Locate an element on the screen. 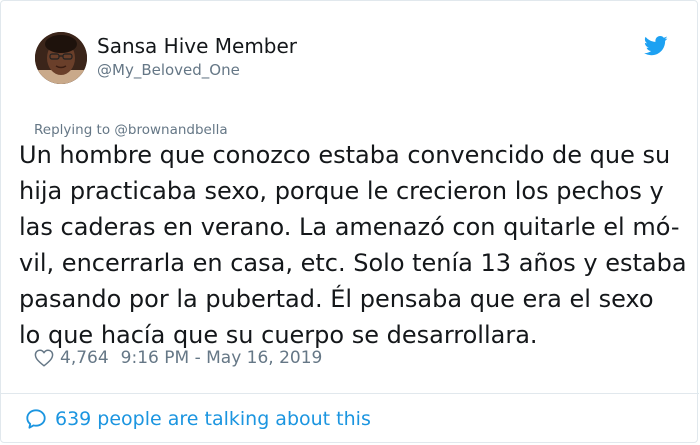 The height and width of the screenshot is (445, 700). divider is located at coordinates (350, 393).